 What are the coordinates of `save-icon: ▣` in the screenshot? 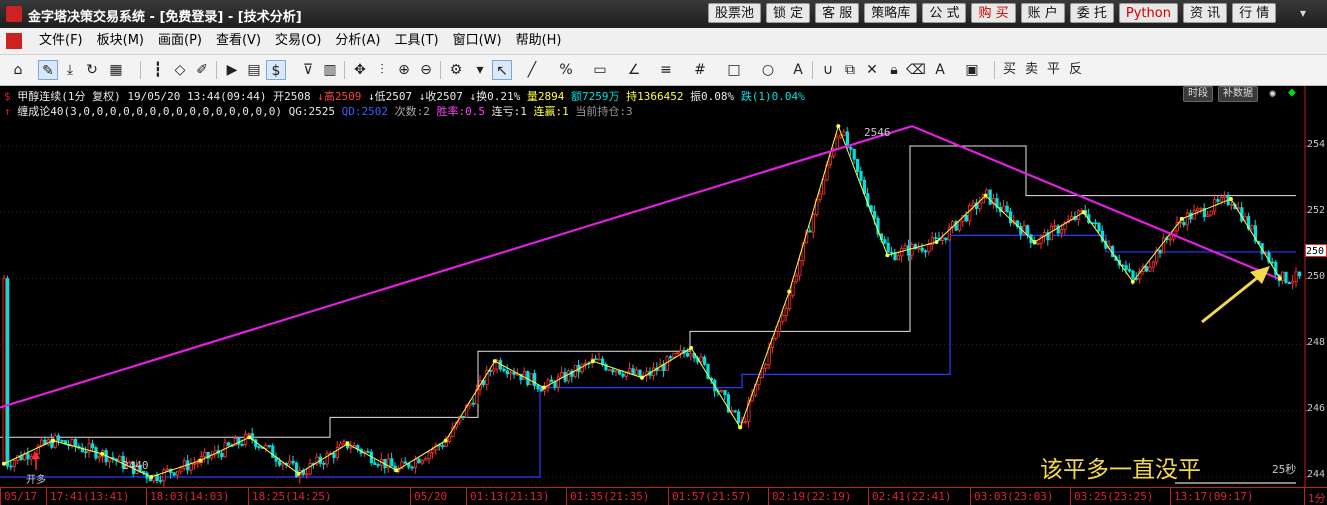 It's located at (972, 70).